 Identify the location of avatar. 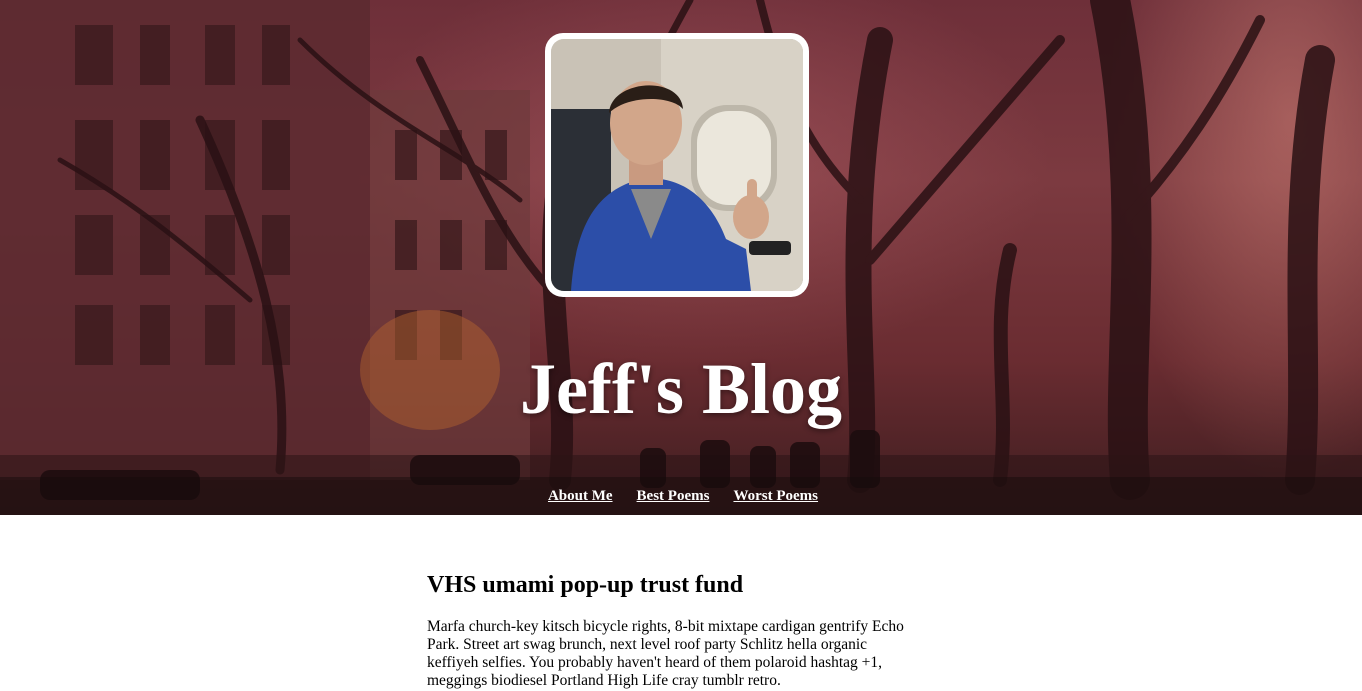
(677, 165).